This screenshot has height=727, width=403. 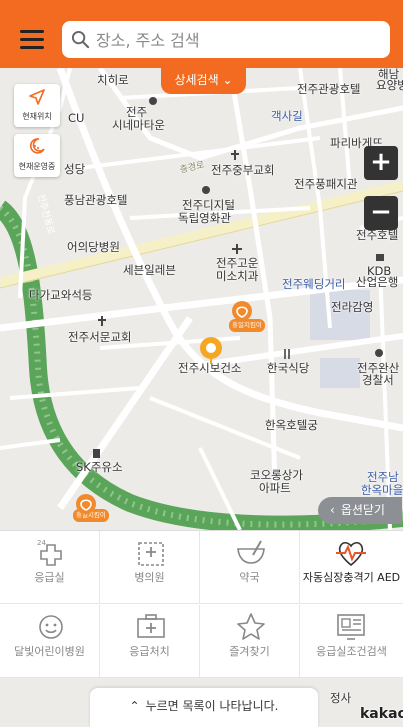 What do you see at coordinates (351, 651) in the screenshot?
I see `condition-search-label: 응급실조건검색` at bounding box center [351, 651].